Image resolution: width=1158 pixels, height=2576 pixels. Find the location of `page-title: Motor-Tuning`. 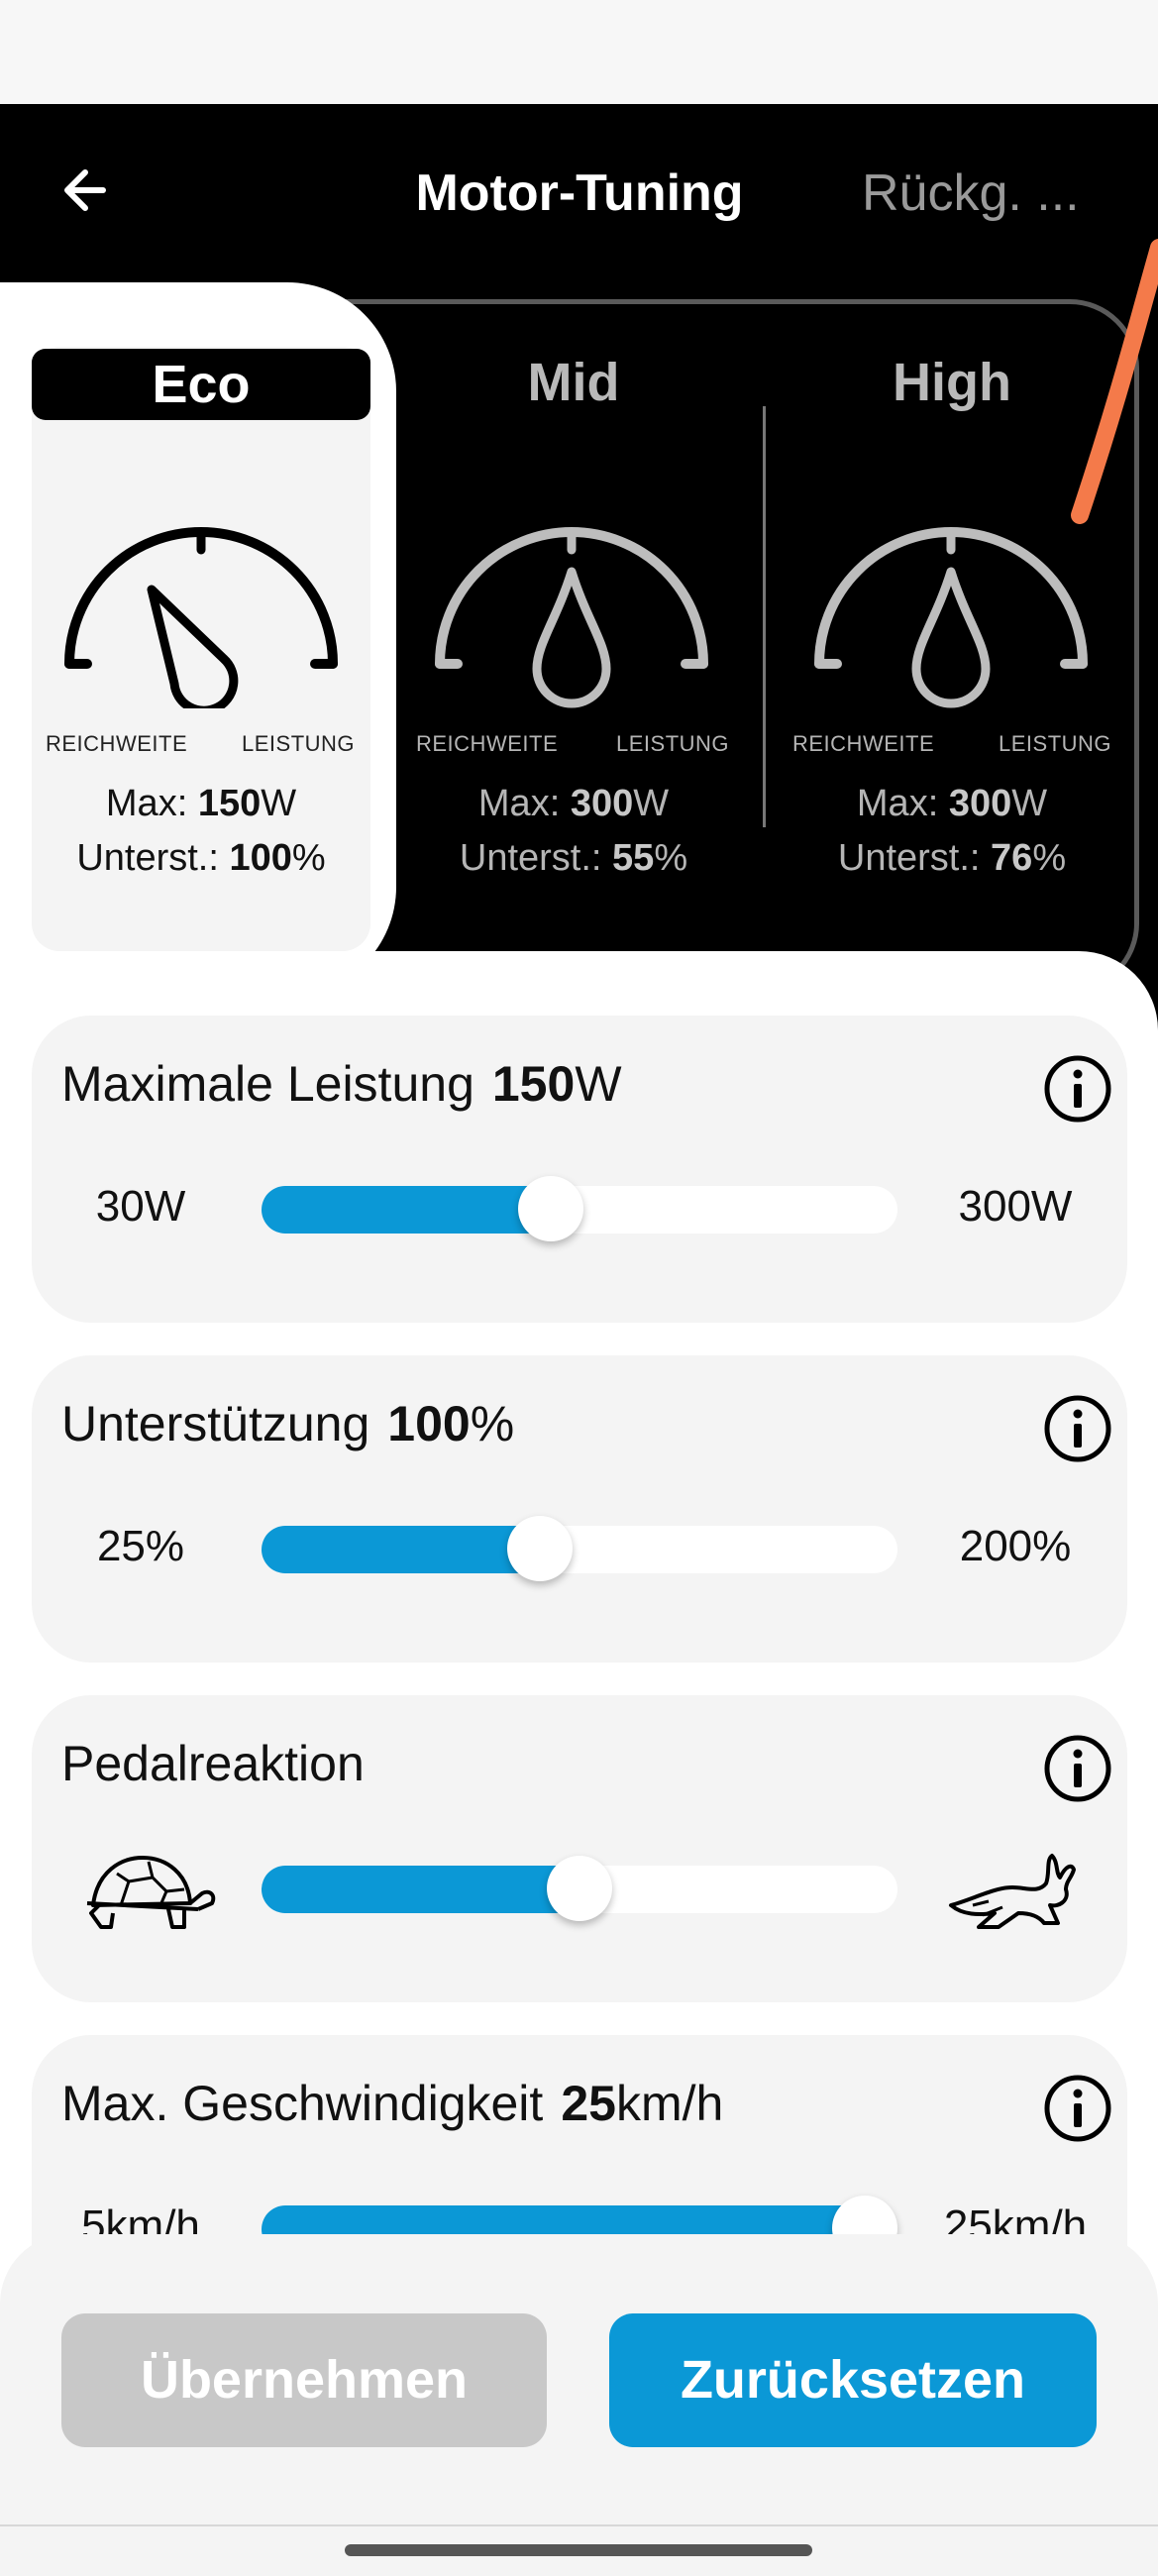

page-title: Motor-Tuning is located at coordinates (579, 193).